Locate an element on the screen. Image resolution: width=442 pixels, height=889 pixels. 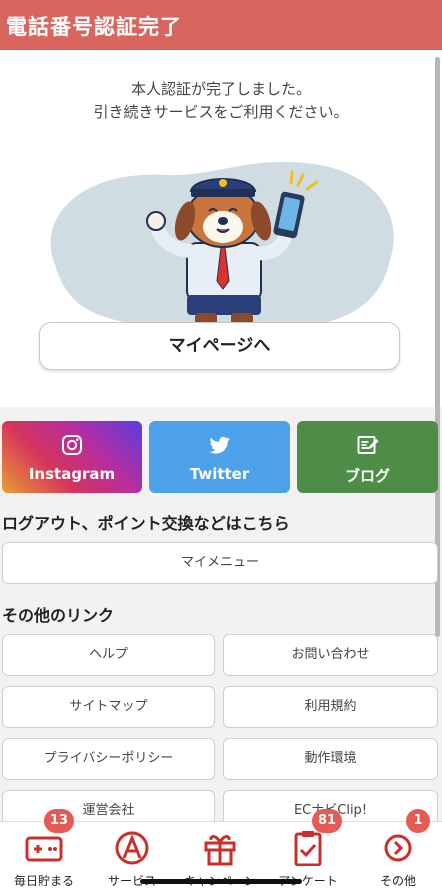
tab-daily-badge: 13 is located at coordinates (59, 821).